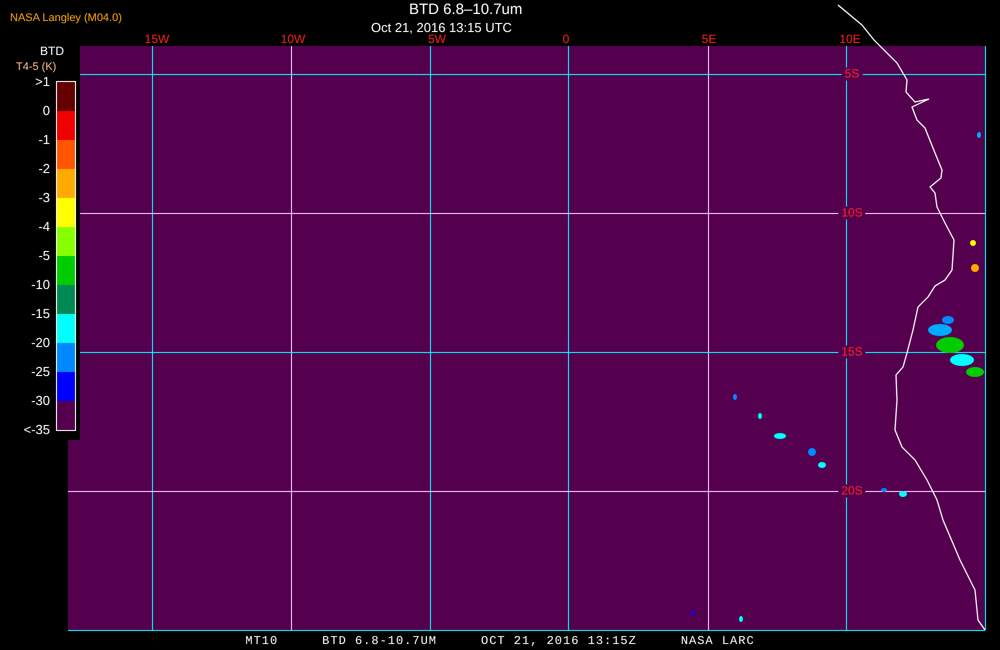 The image size is (1000, 650). What do you see at coordinates (852, 213) in the screenshot?
I see `latitude-label: 10S` at bounding box center [852, 213].